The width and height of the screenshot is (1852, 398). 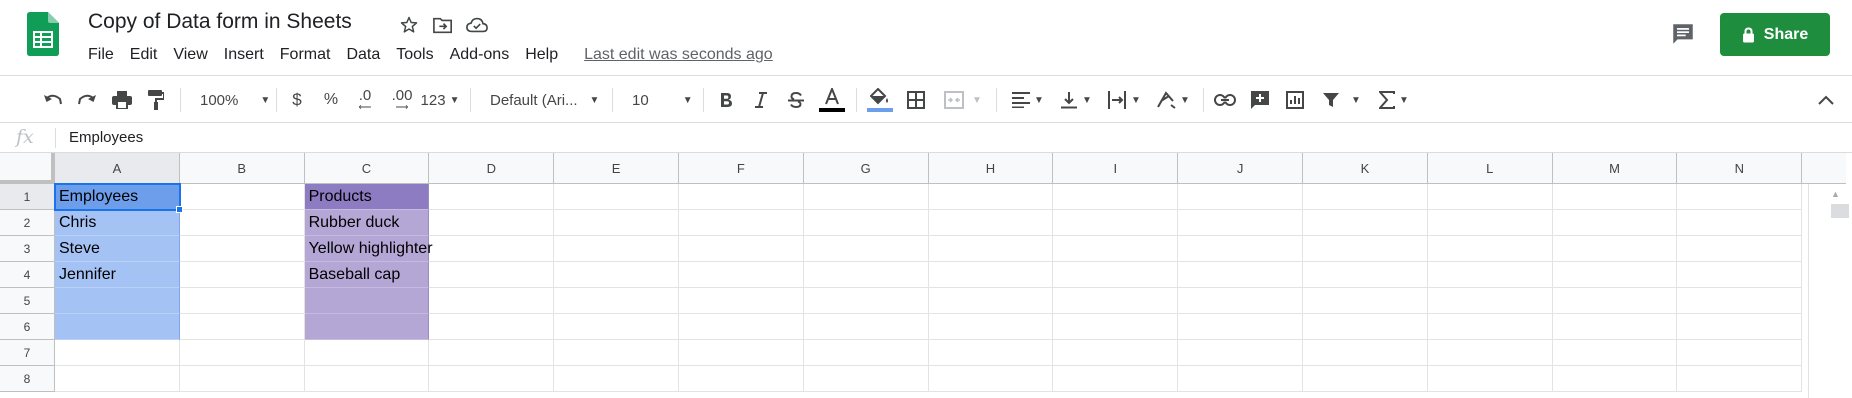 What do you see at coordinates (616, 168) in the screenshot?
I see `column-header-e: E` at bounding box center [616, 168].